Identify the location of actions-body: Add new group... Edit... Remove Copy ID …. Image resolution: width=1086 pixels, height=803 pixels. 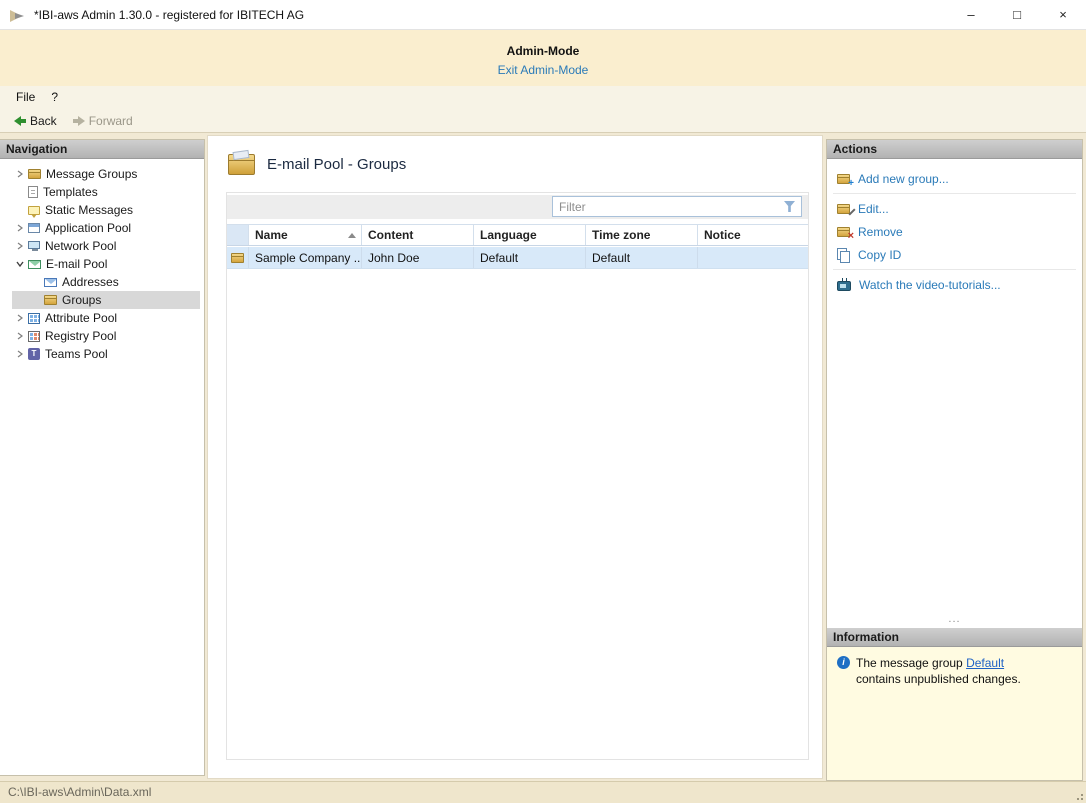
(954, 393).